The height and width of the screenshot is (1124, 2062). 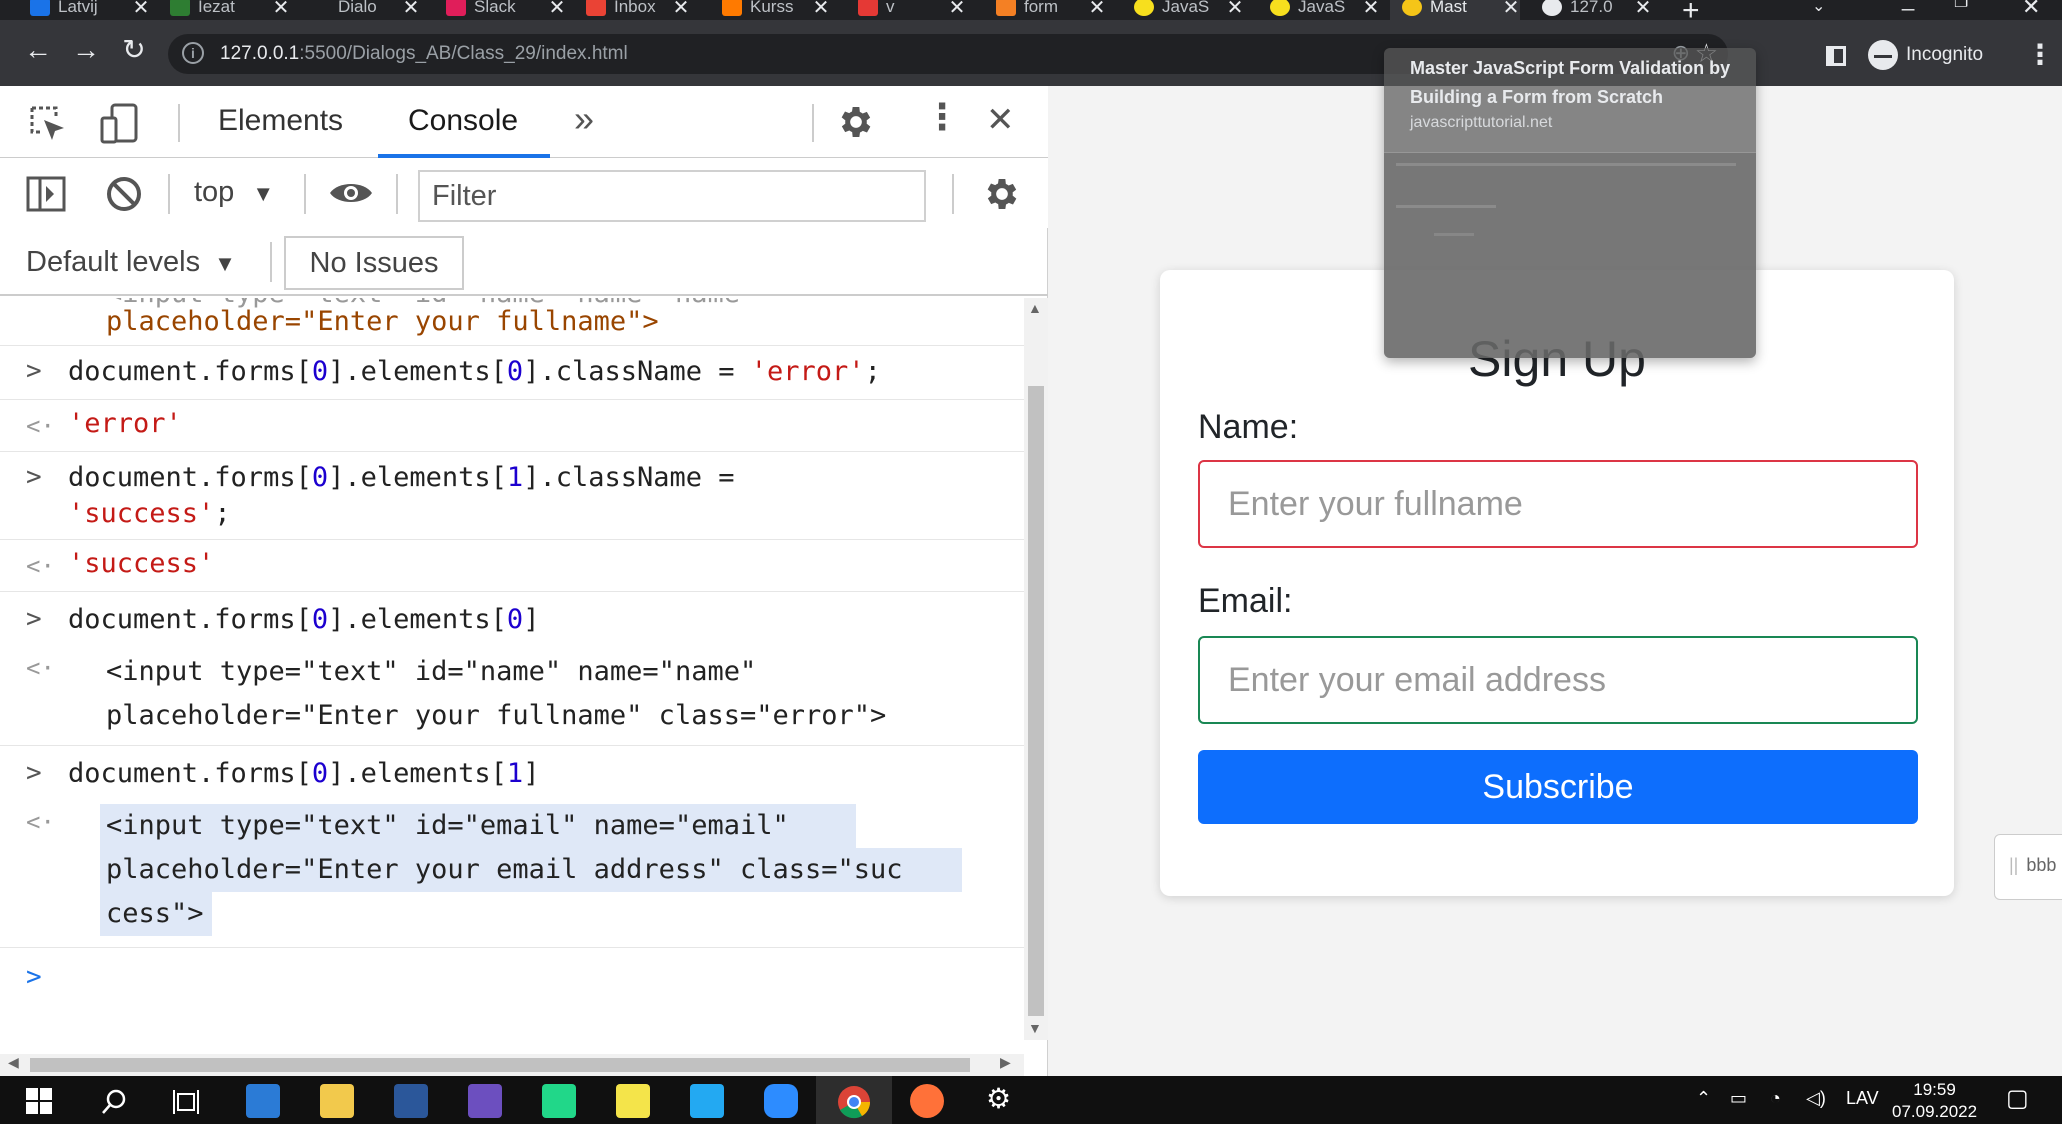 I want to click on webstorm-icon, so click(x=559, y=1101).